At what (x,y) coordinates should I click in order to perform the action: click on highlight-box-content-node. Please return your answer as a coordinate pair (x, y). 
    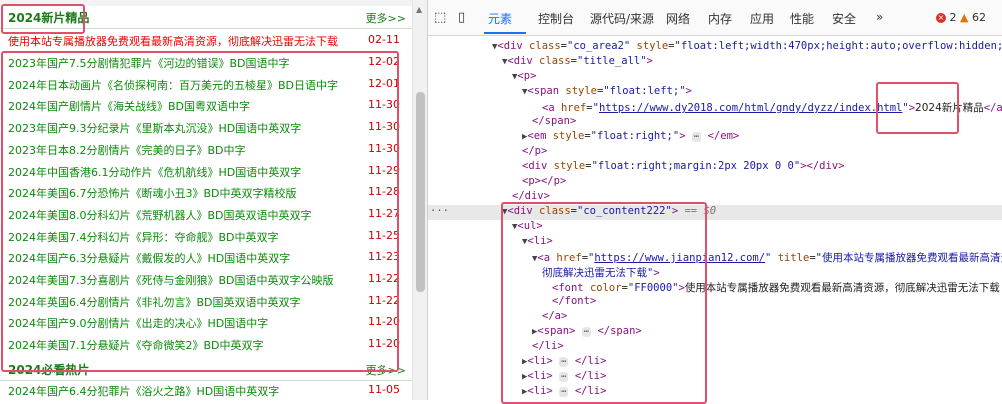
    Looking at the image, I should click on (604, 303).